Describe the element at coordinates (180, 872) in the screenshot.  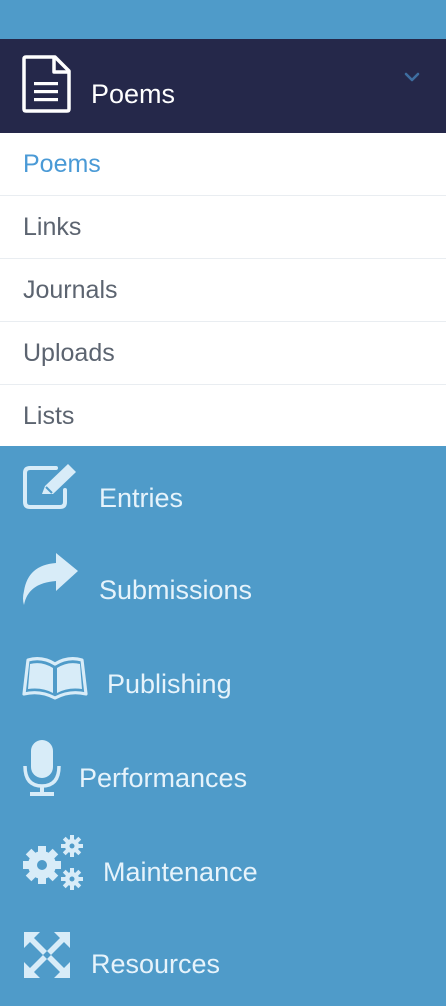
I see `nav-item-label: Maintenance` at that location.